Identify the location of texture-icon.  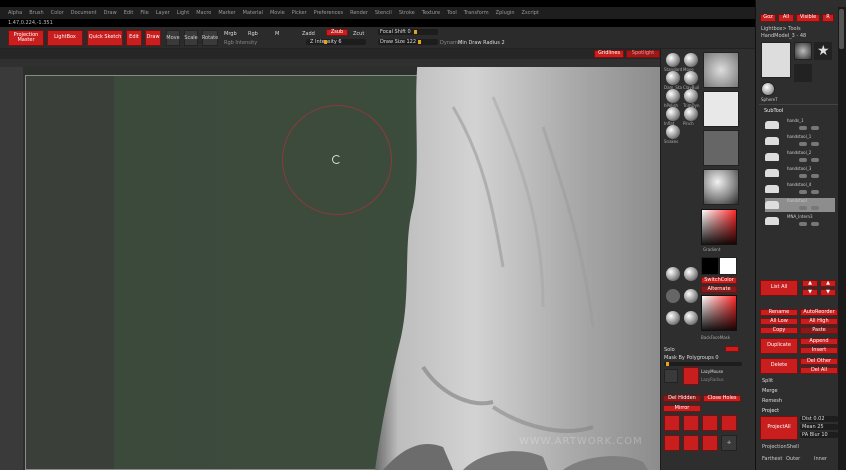
(673, 296).